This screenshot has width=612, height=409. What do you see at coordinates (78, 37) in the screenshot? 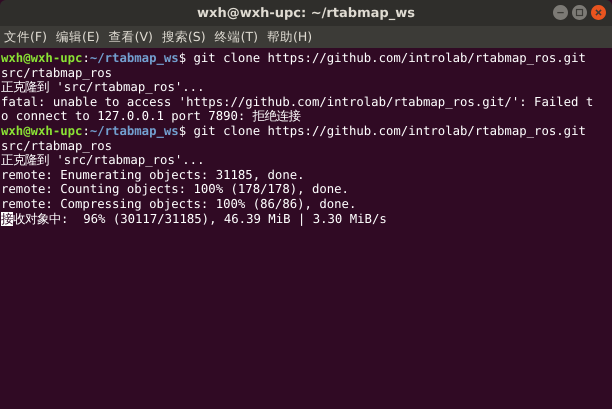
I see `menu-item: 编辑(E)` at bounding box center [78, 37].